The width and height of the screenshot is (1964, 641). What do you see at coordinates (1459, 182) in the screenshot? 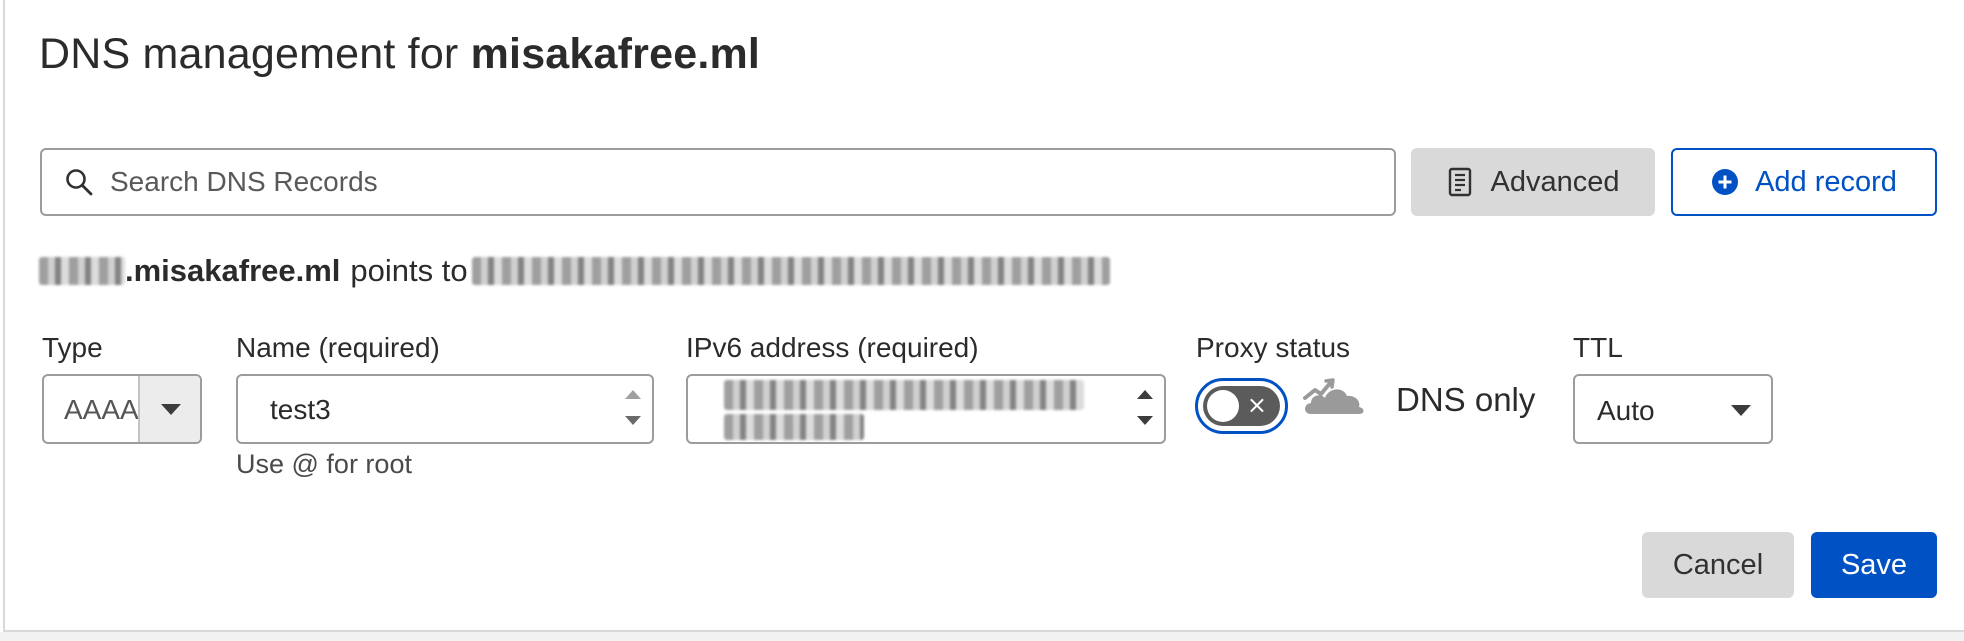
I see `document-list-icon` at bounding box center [1459, 182].